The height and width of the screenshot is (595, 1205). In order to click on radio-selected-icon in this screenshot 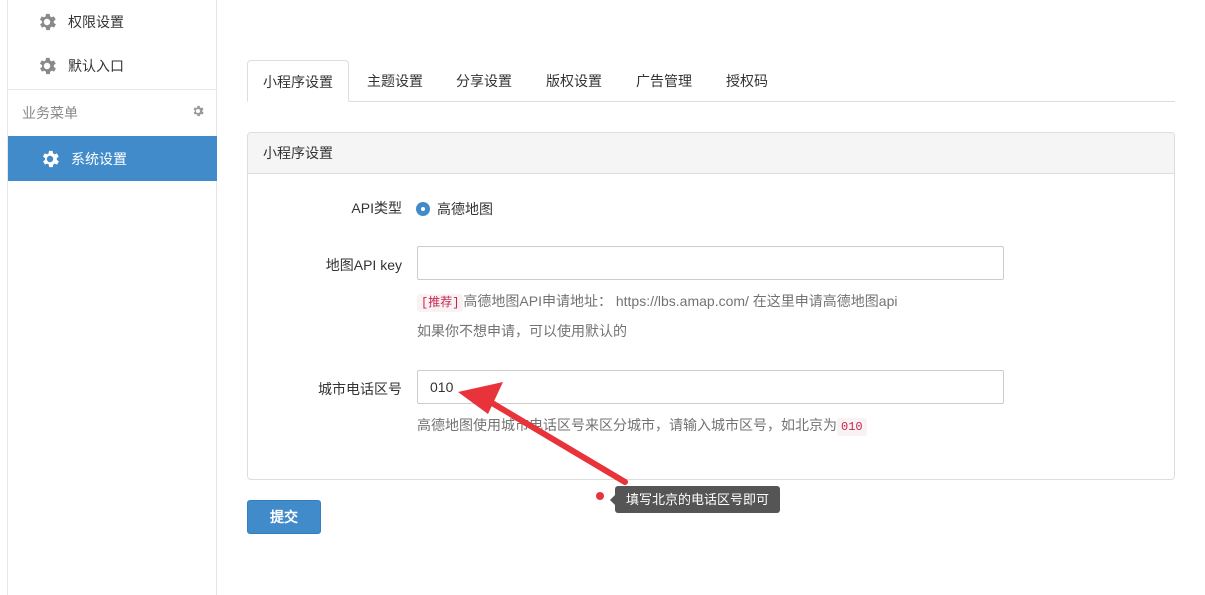, I will do `click(423, 209)`.